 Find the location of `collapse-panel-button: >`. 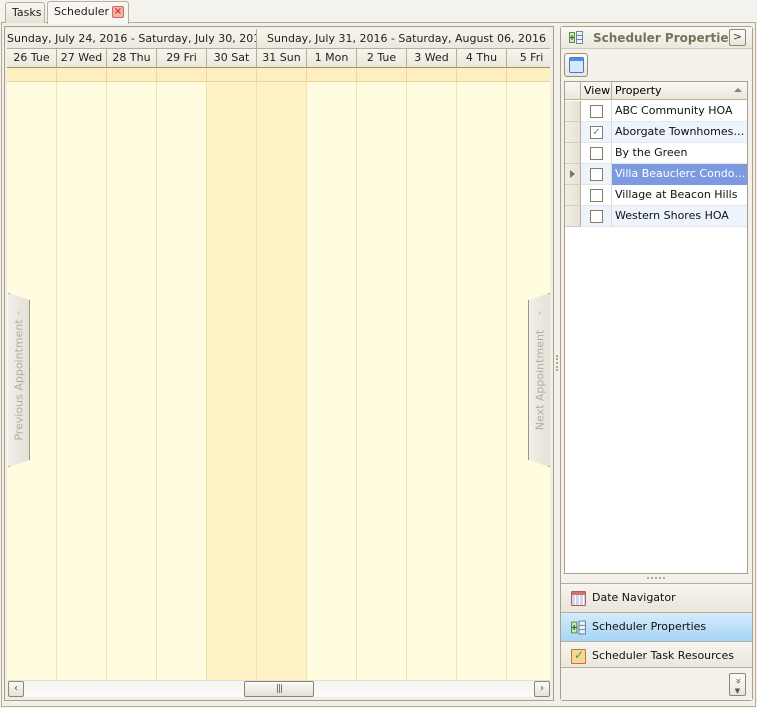

collapse-panel-button: > is located at coordinates (737, 37).